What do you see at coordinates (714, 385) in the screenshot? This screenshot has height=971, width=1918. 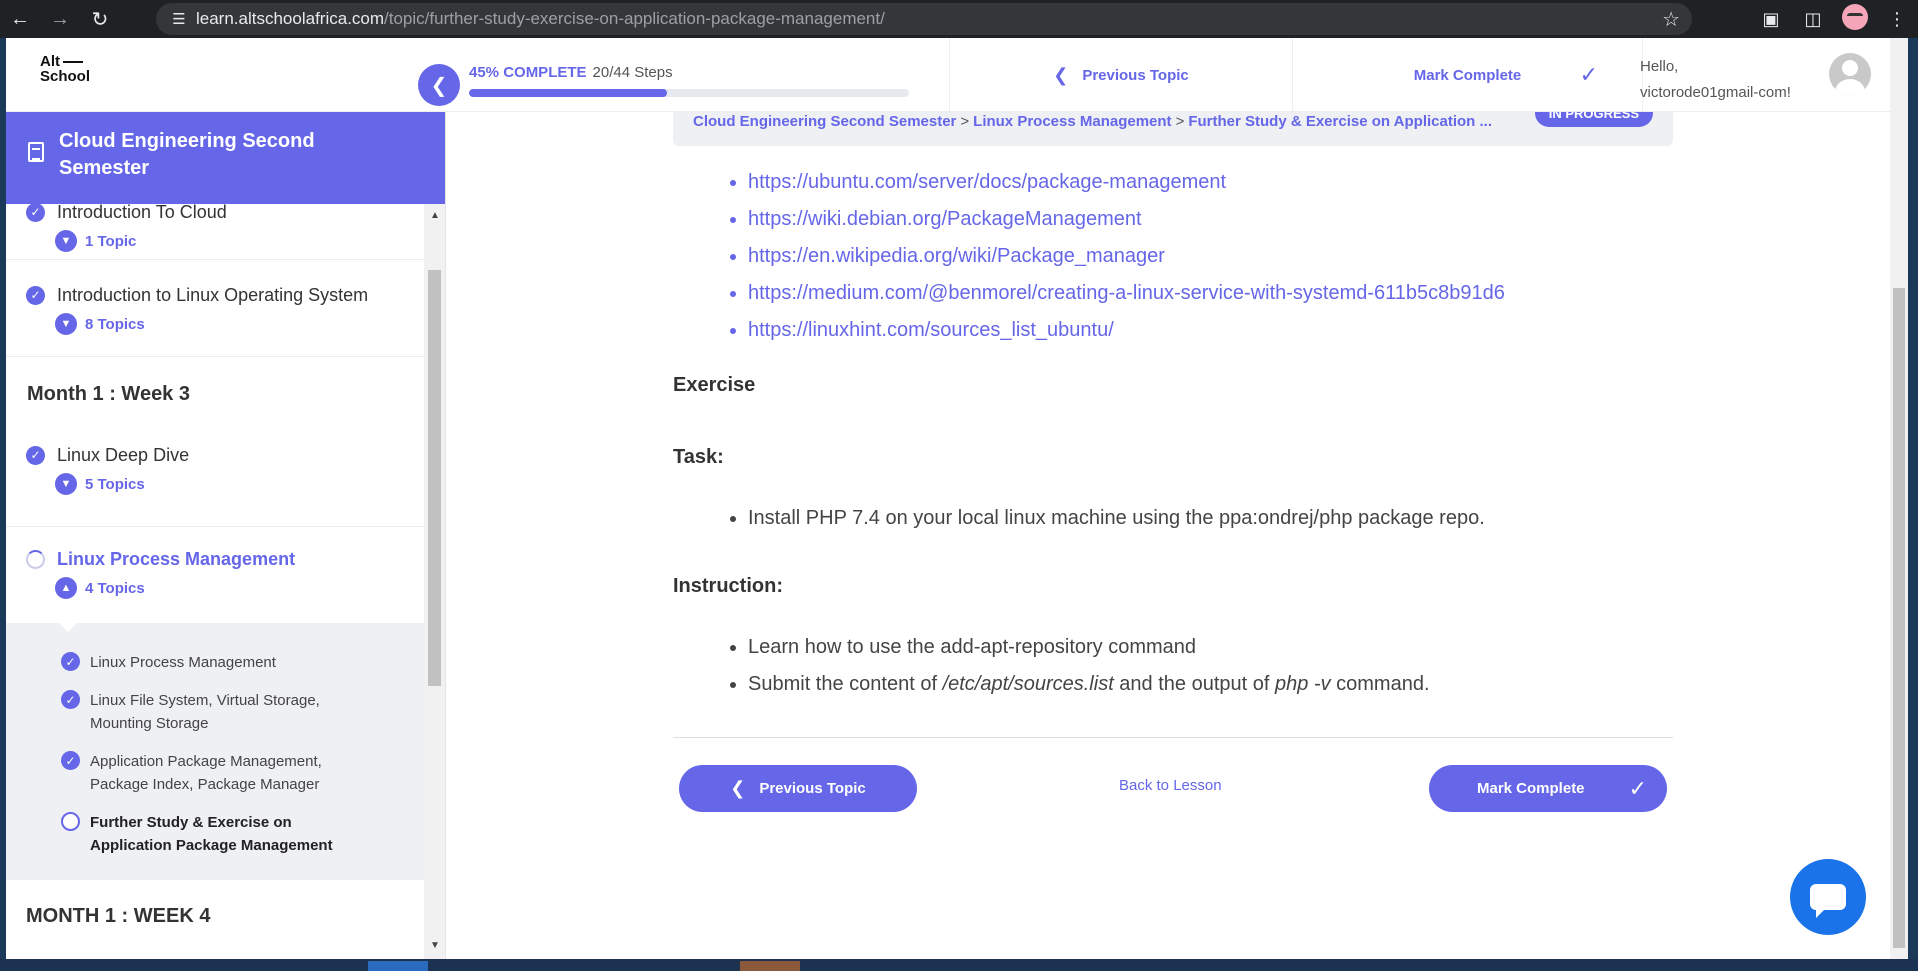 I see `exercise-heading: Exercise` at bounding box center [714, 385].